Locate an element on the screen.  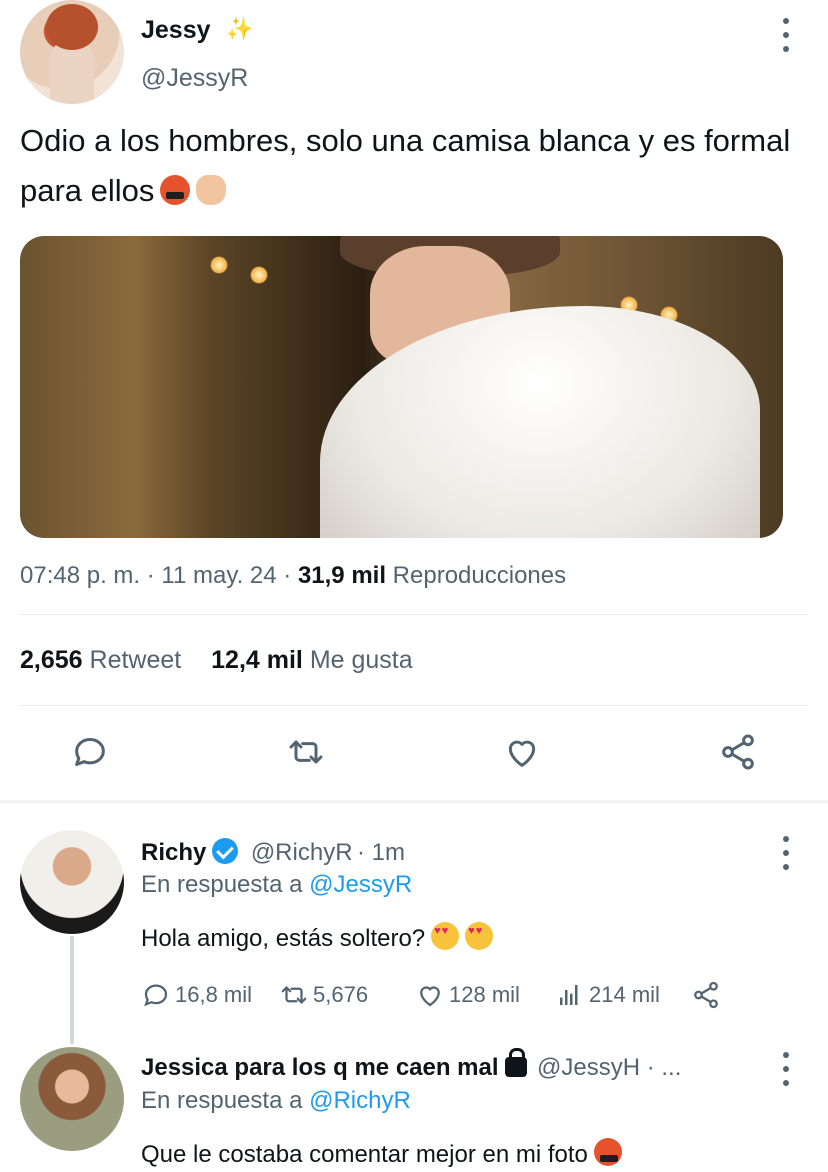
retweets-label: Retweet is located at coordinates (136, 660).